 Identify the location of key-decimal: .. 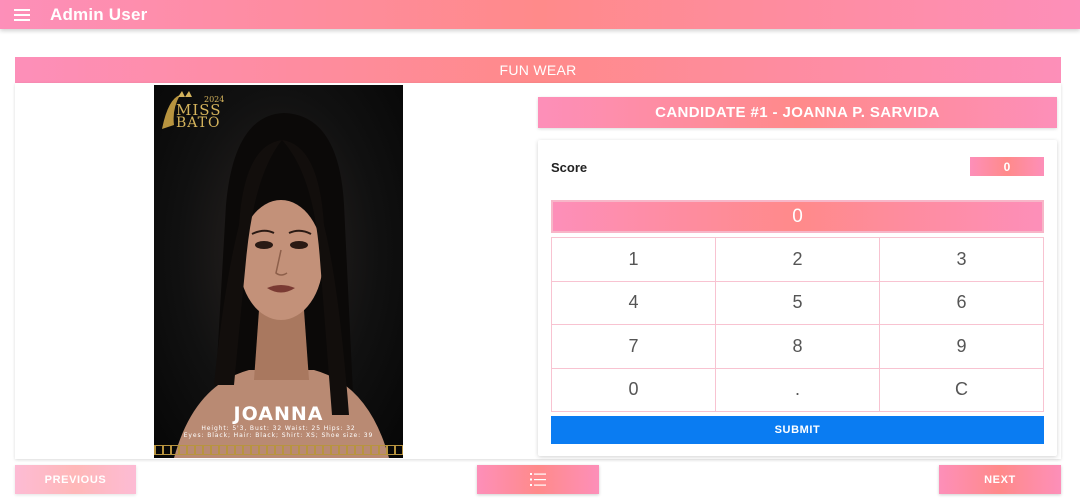
(797, 389).